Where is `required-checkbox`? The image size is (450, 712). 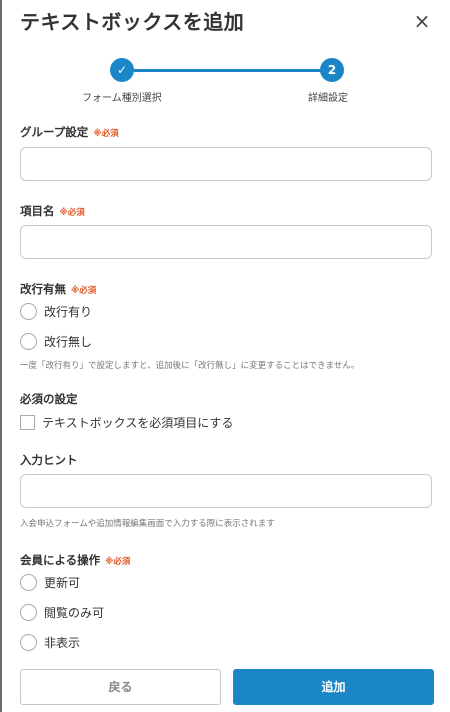 required-checkbox is located at coordinates (27, 422).